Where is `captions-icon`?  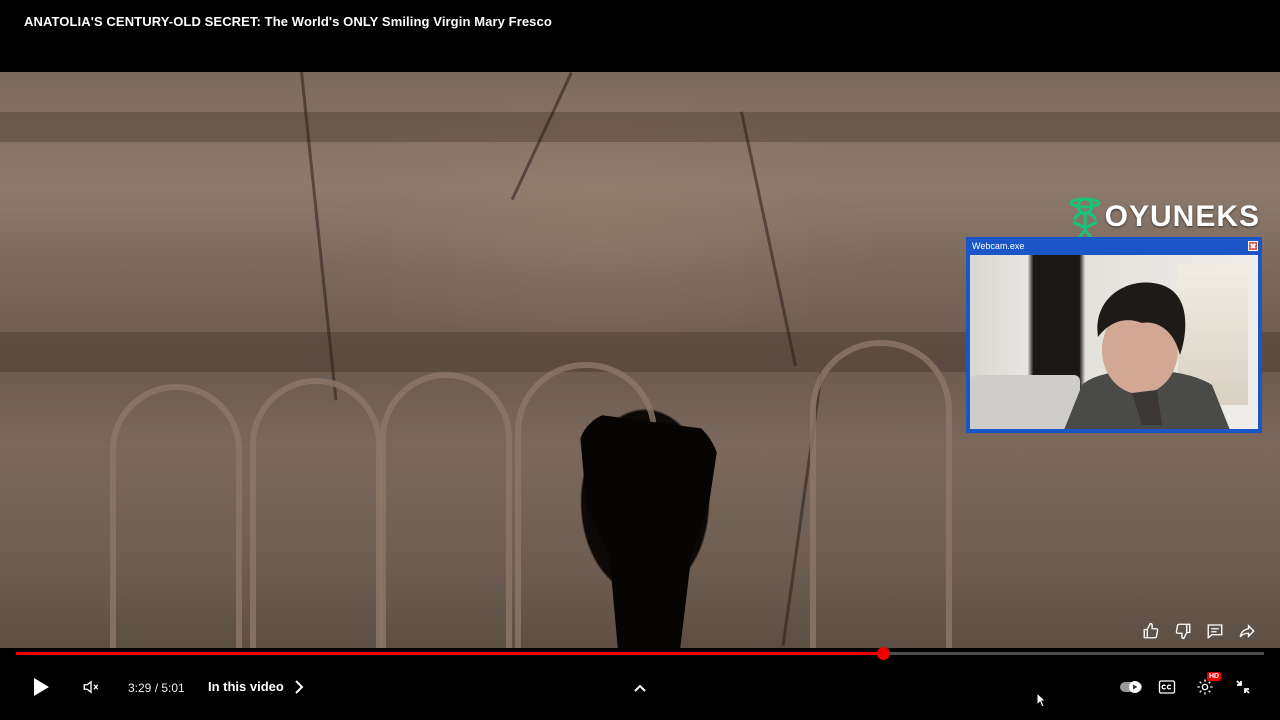
captions-icon is located at coordinates (1167, 687).